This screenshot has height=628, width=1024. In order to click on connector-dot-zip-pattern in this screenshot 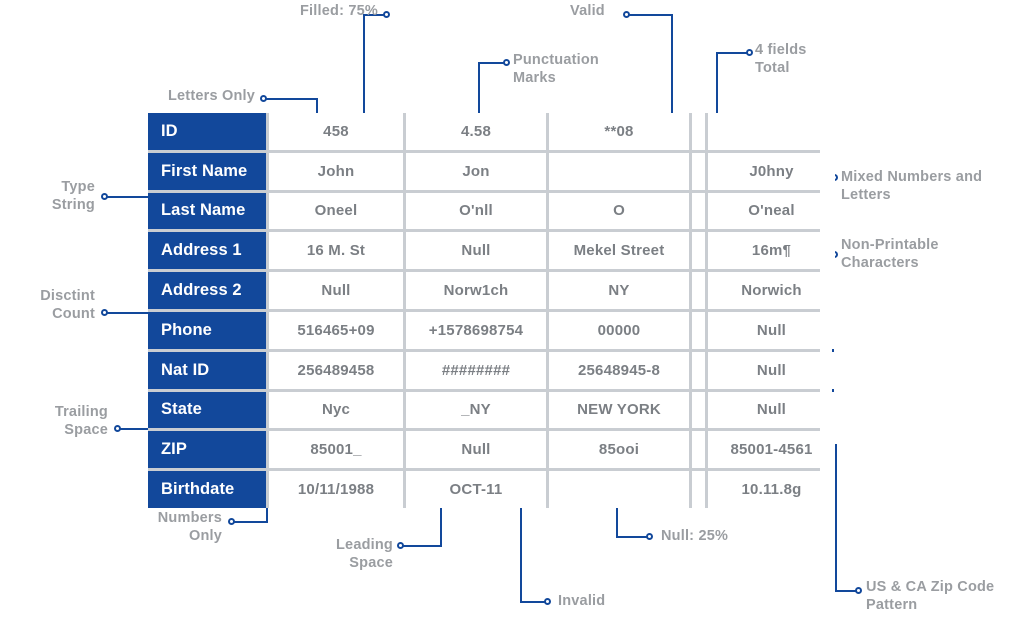, I will do `click(858, 590)`.